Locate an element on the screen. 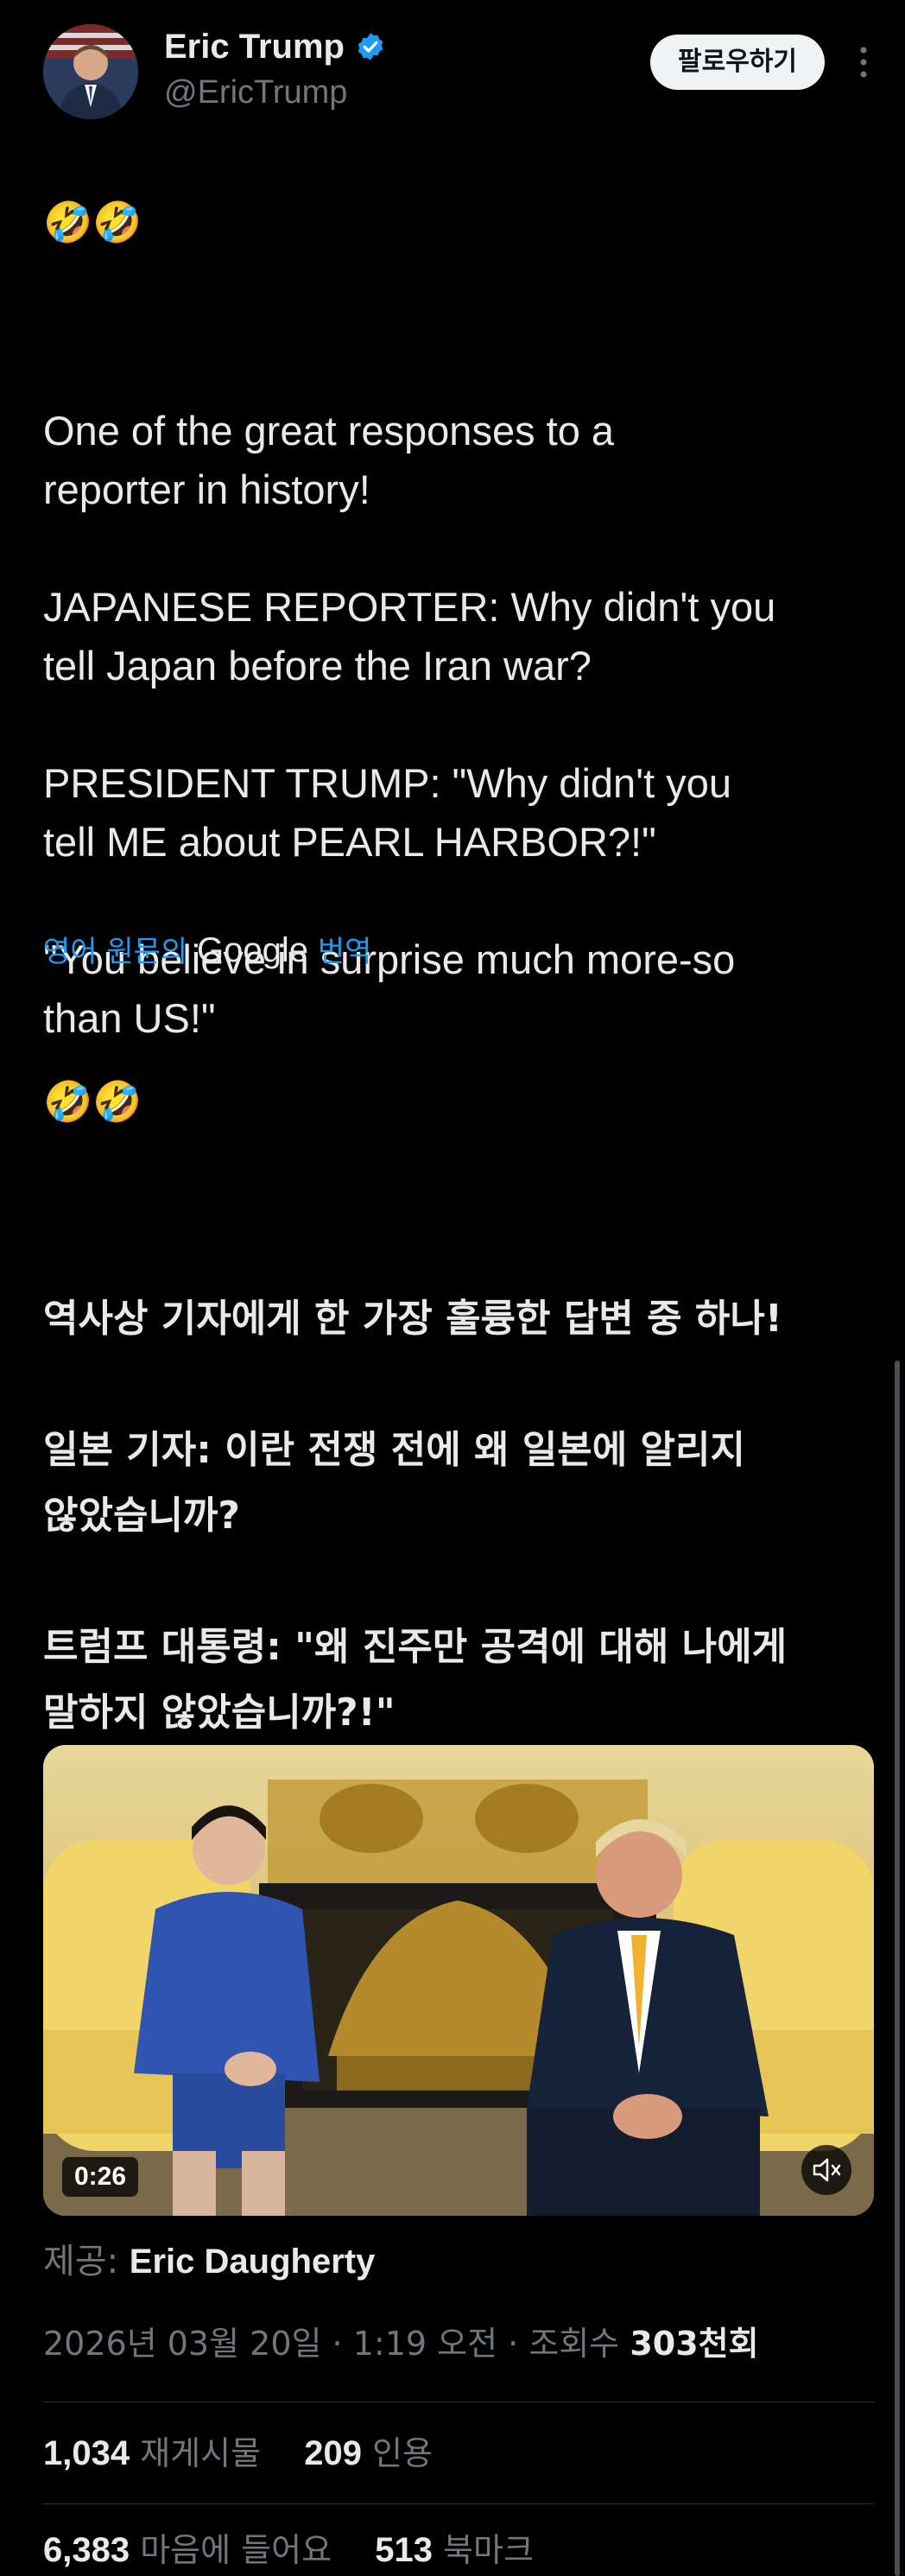 The width and height of the screenshot is (905, 2576). tweet-metadata: 2026년 03월 20일 · 1:19 오전 · 조회수 303천회 is located at coordinates (401, 2343).